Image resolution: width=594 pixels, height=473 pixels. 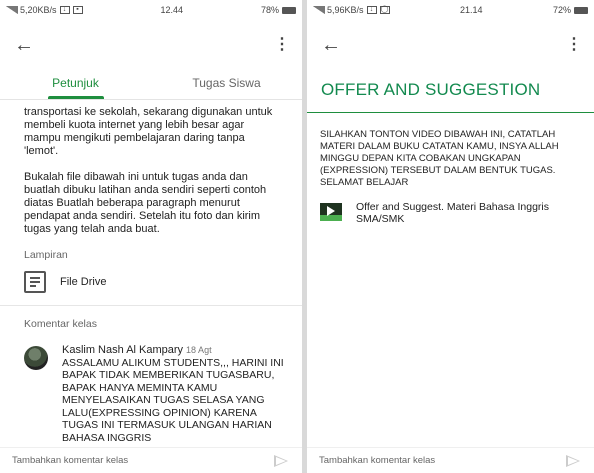 I want to click on tab-petunjuk: Petunjuk, so click(x=75, y=84).